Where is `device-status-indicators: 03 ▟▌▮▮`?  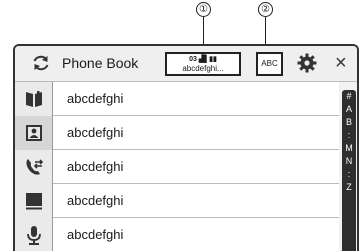
device-status-indicators: 03 ▟▌▮▮ is located at coordinates (203, 59).